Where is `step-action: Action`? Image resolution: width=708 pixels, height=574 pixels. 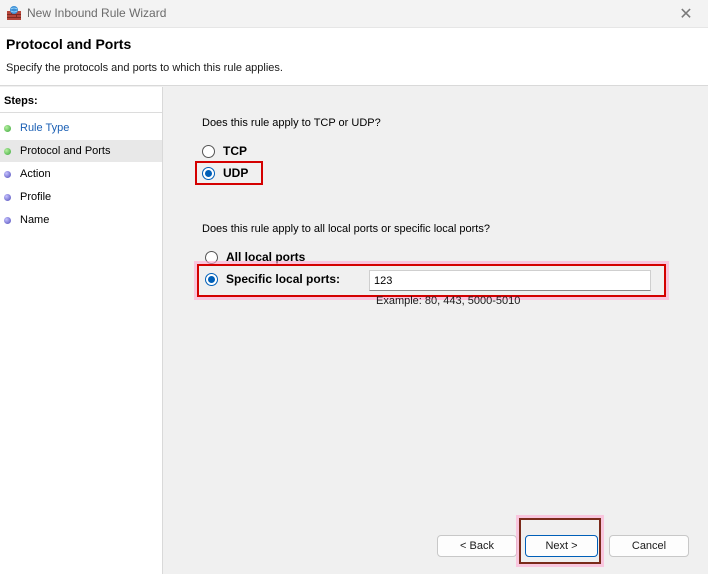 step-action: Action is located at coordinates (81, 174).